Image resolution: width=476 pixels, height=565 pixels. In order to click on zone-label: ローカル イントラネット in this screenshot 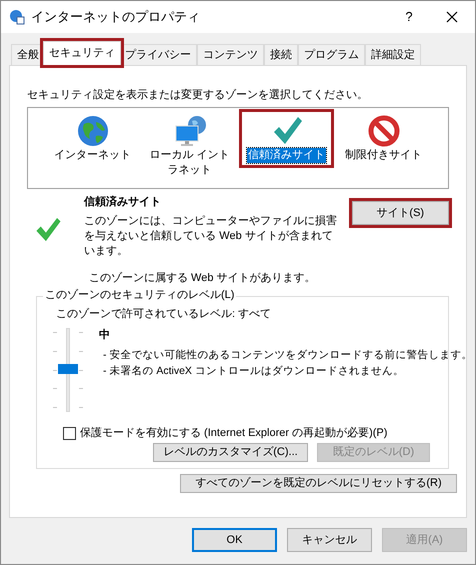, I will do `click(189, 163)`.